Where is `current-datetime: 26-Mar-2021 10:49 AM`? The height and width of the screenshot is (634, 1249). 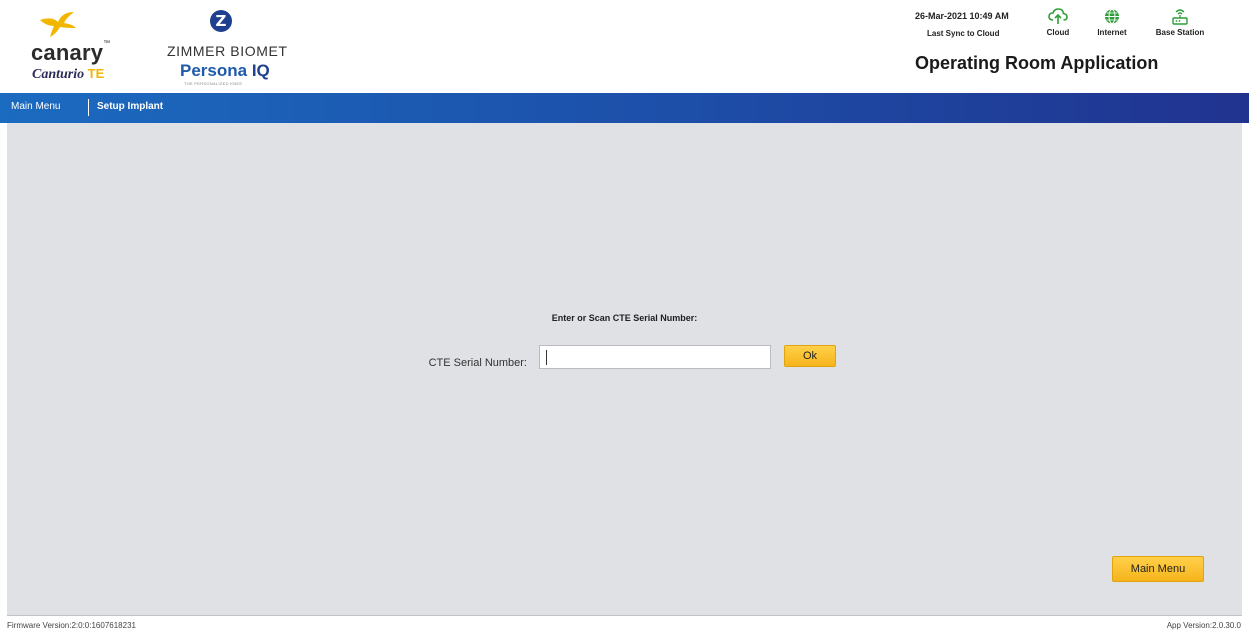
current-datetime: 26-Mar-2021 10:49 AM is located at coordinates (962, 16).